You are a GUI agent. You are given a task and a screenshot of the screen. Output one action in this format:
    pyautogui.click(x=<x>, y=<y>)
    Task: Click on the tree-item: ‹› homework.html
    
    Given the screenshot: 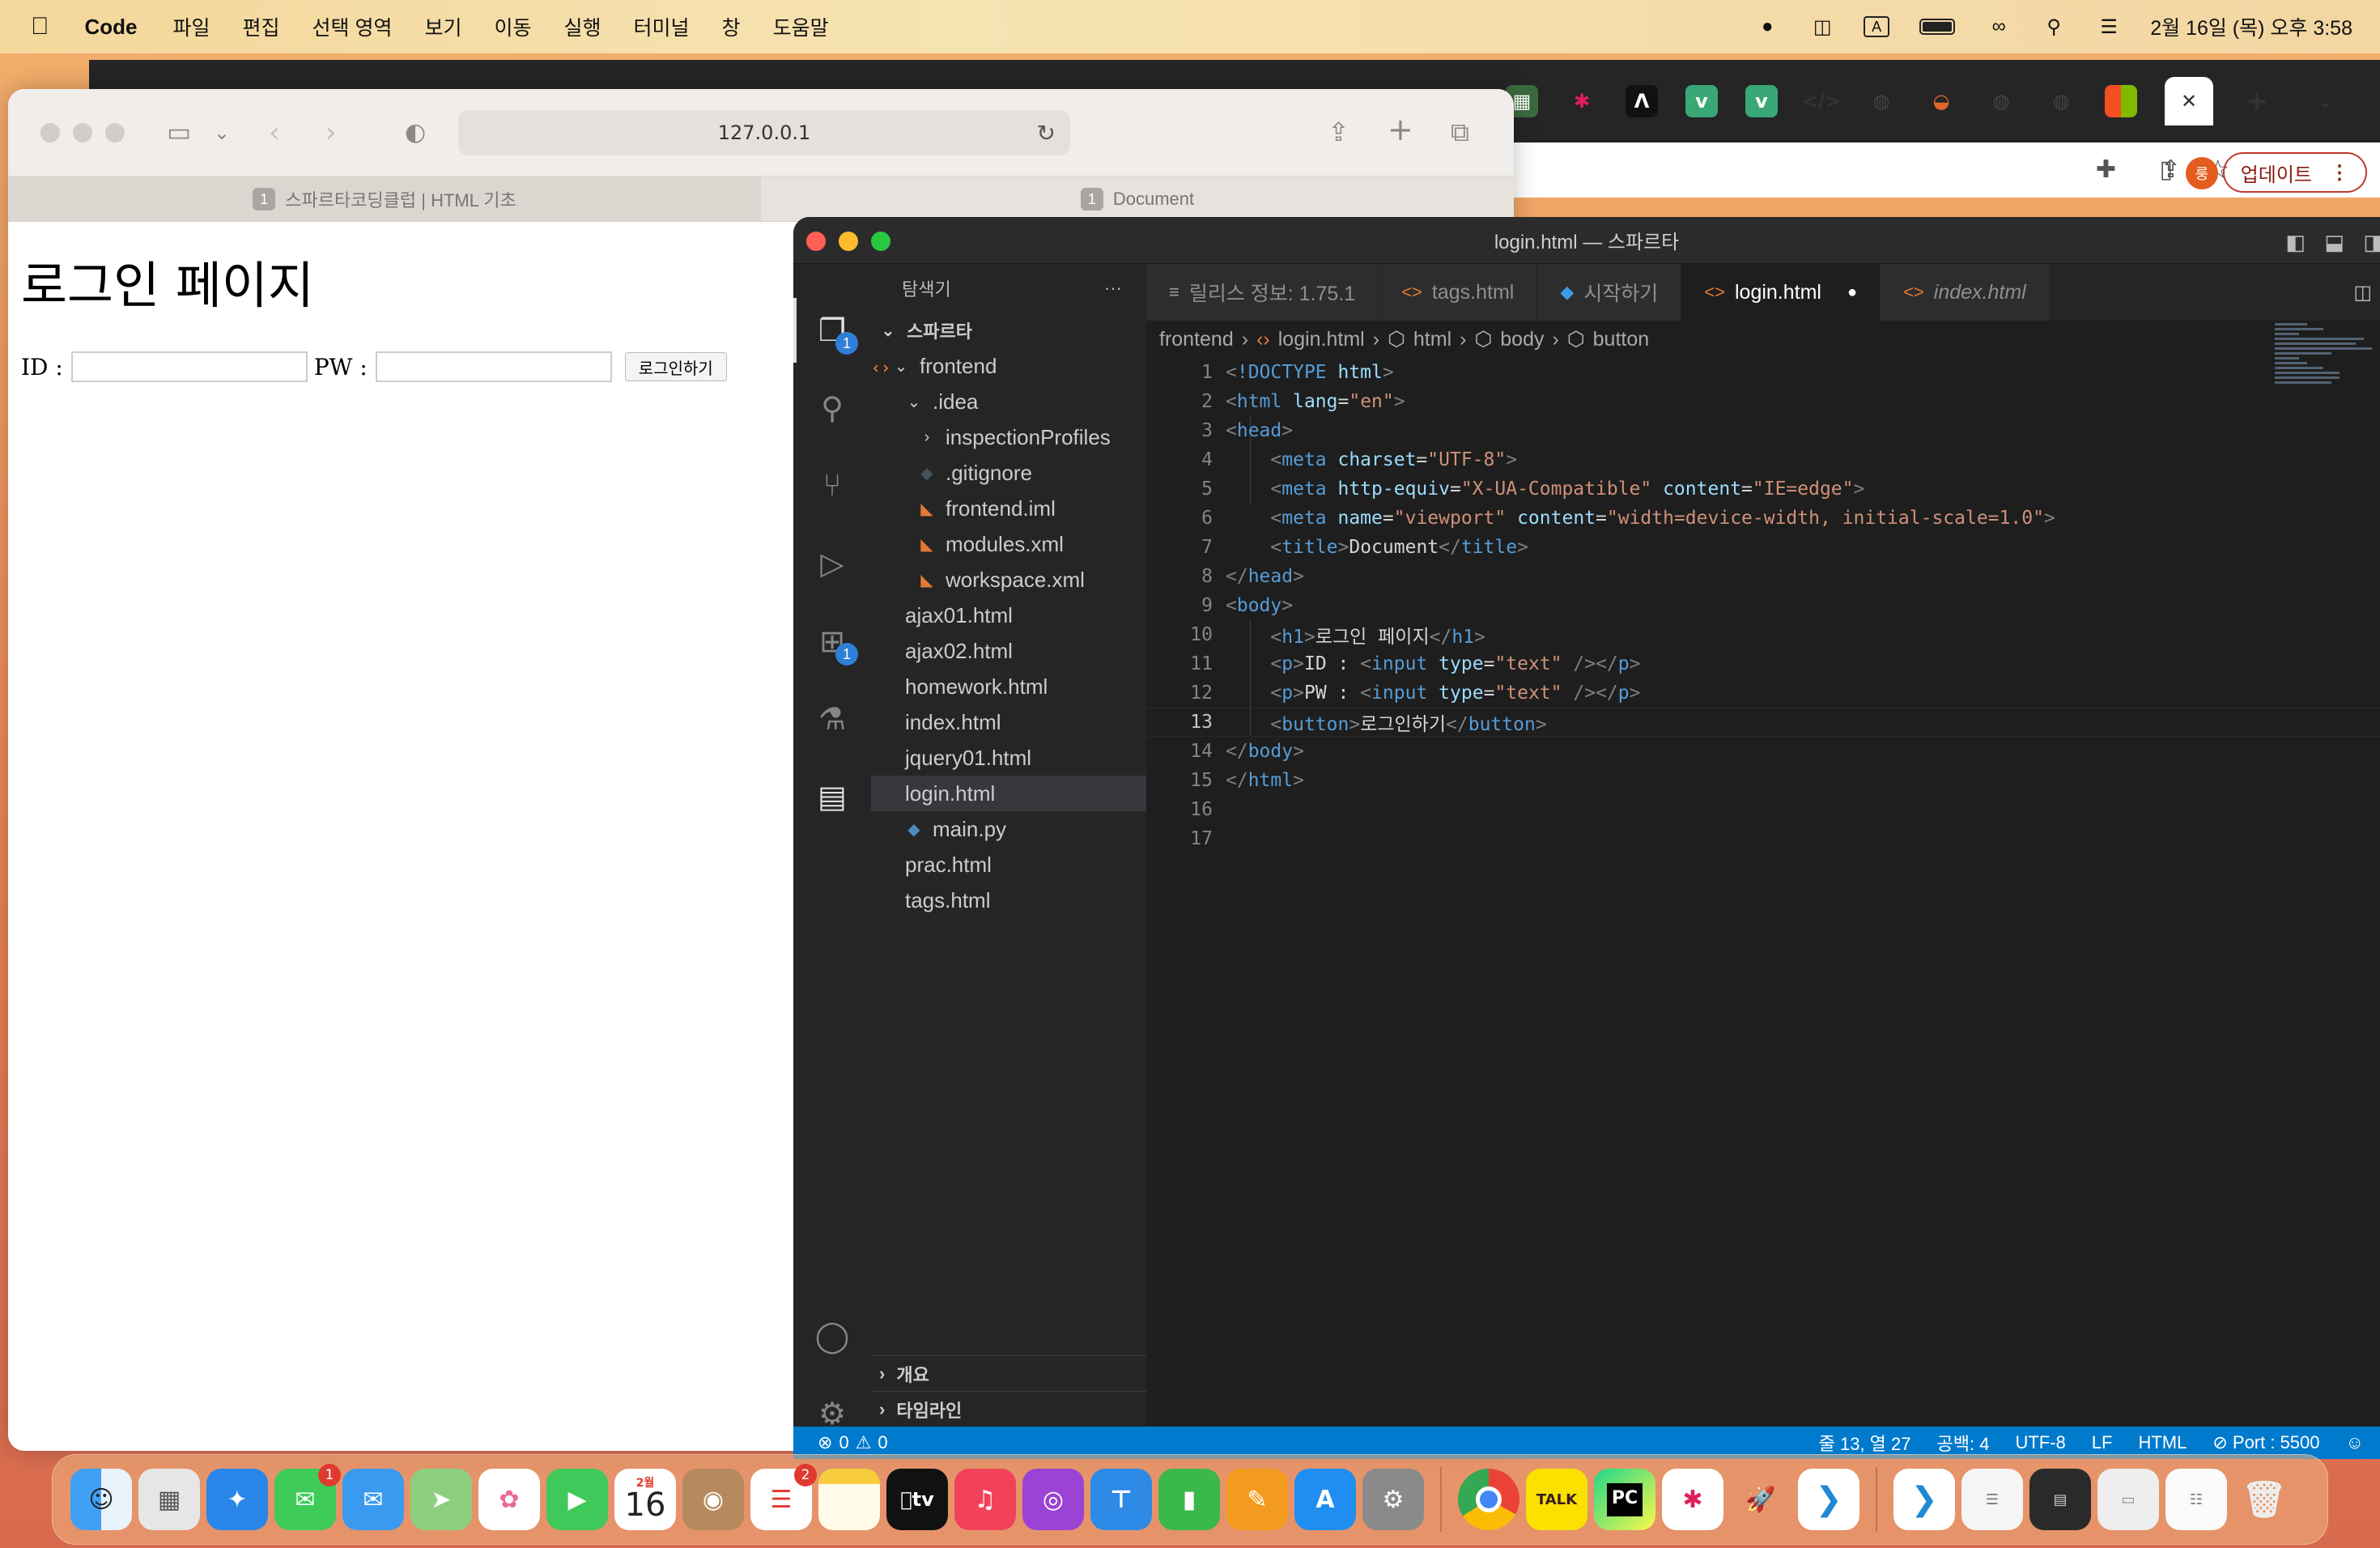 What is the action you would take?
    pyautogui.click(x=1008, y=531)
    